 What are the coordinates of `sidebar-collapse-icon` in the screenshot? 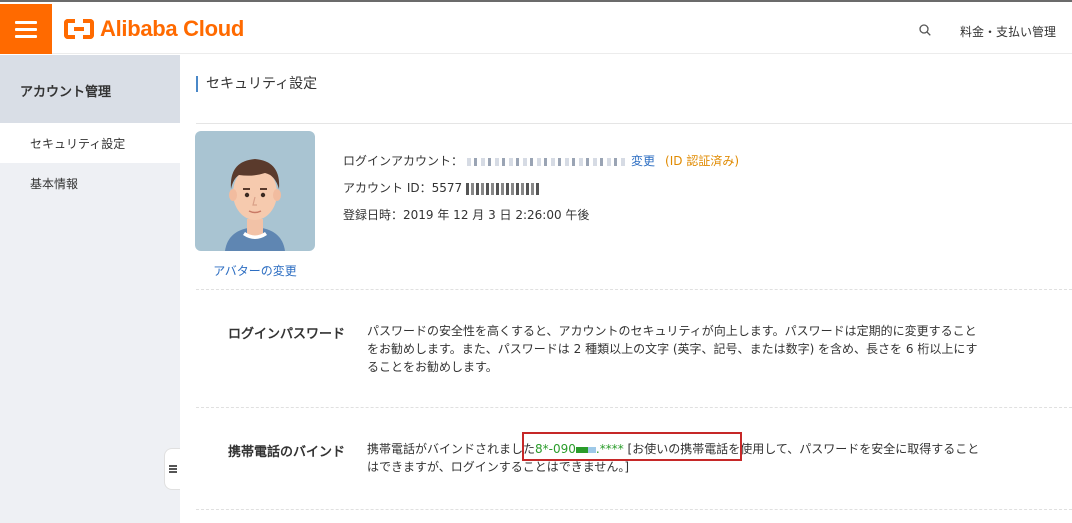 It's located at (172, 469).